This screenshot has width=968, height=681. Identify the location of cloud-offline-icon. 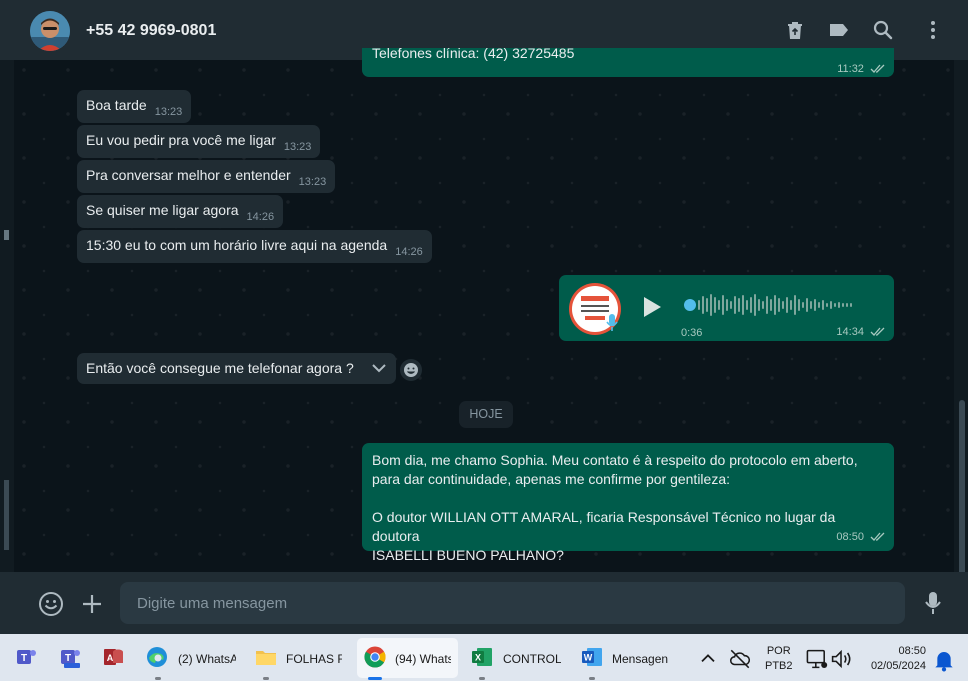
(740, 659).